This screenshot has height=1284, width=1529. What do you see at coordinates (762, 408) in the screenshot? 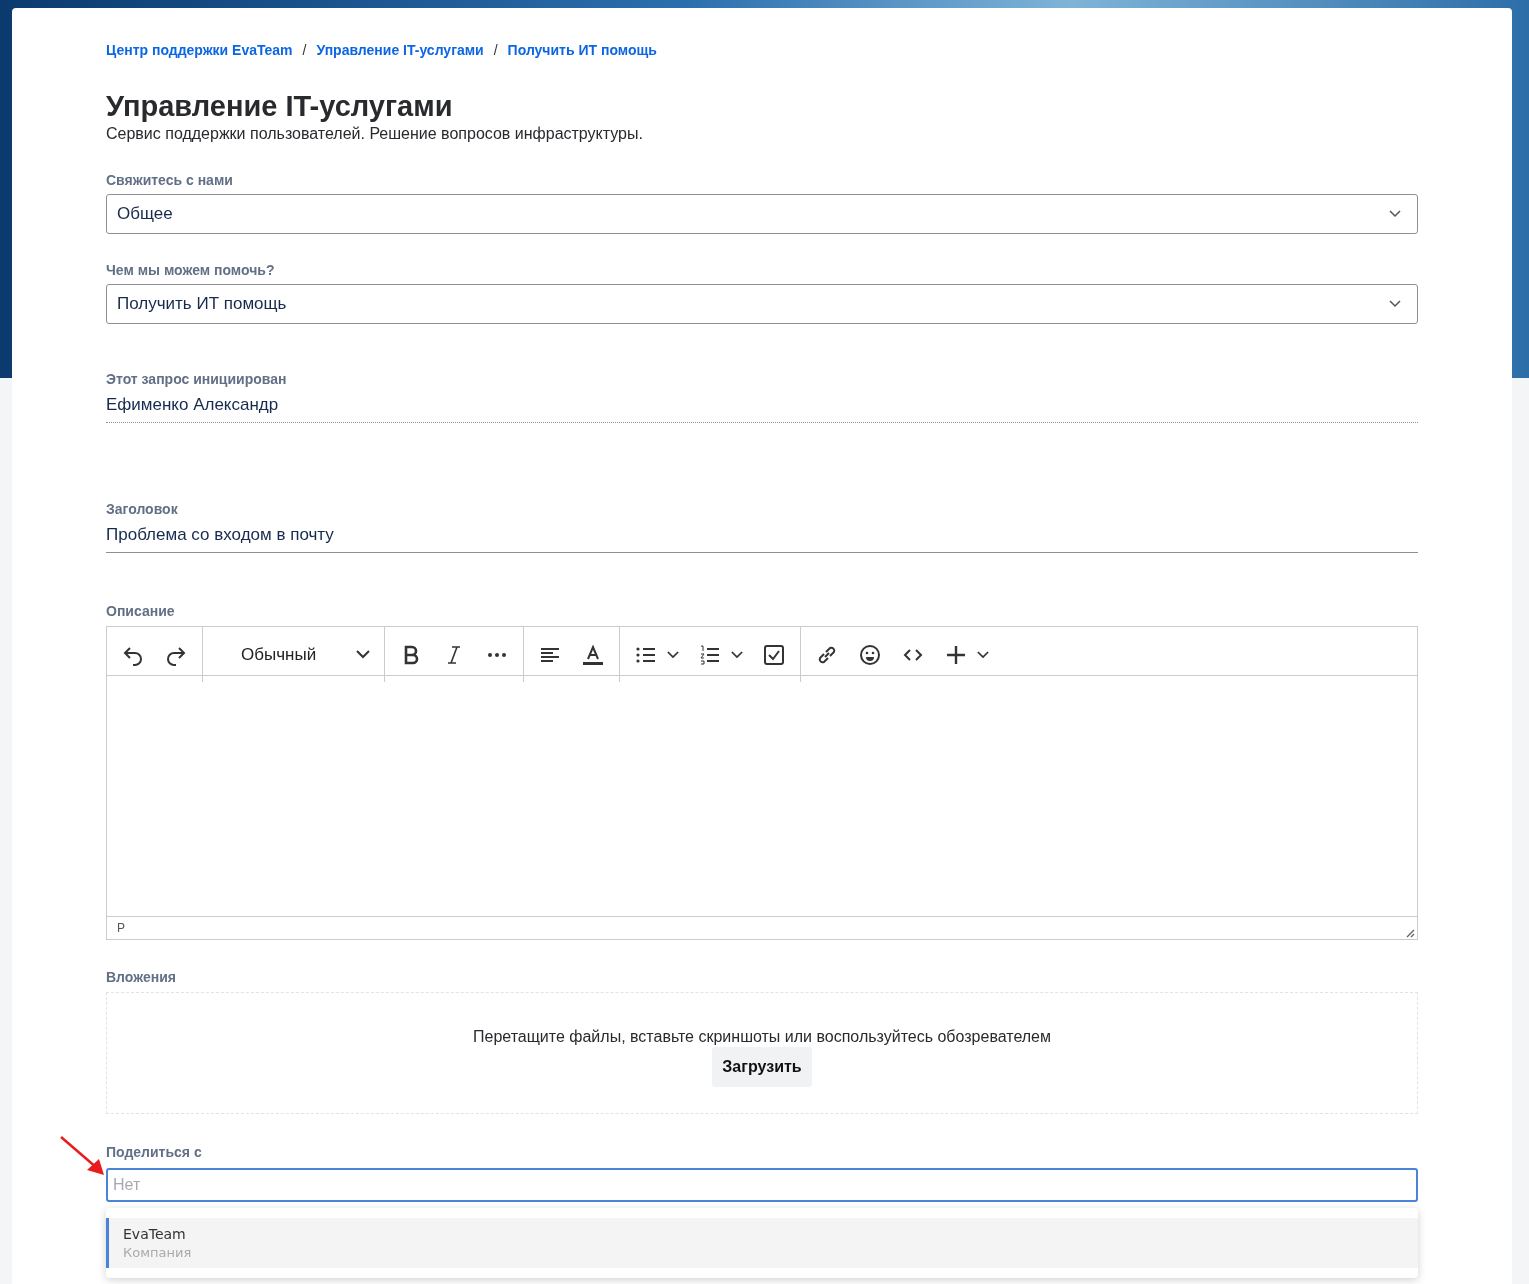
I see `field-value: Ефименко Александр` at bounding box center [762, 408].